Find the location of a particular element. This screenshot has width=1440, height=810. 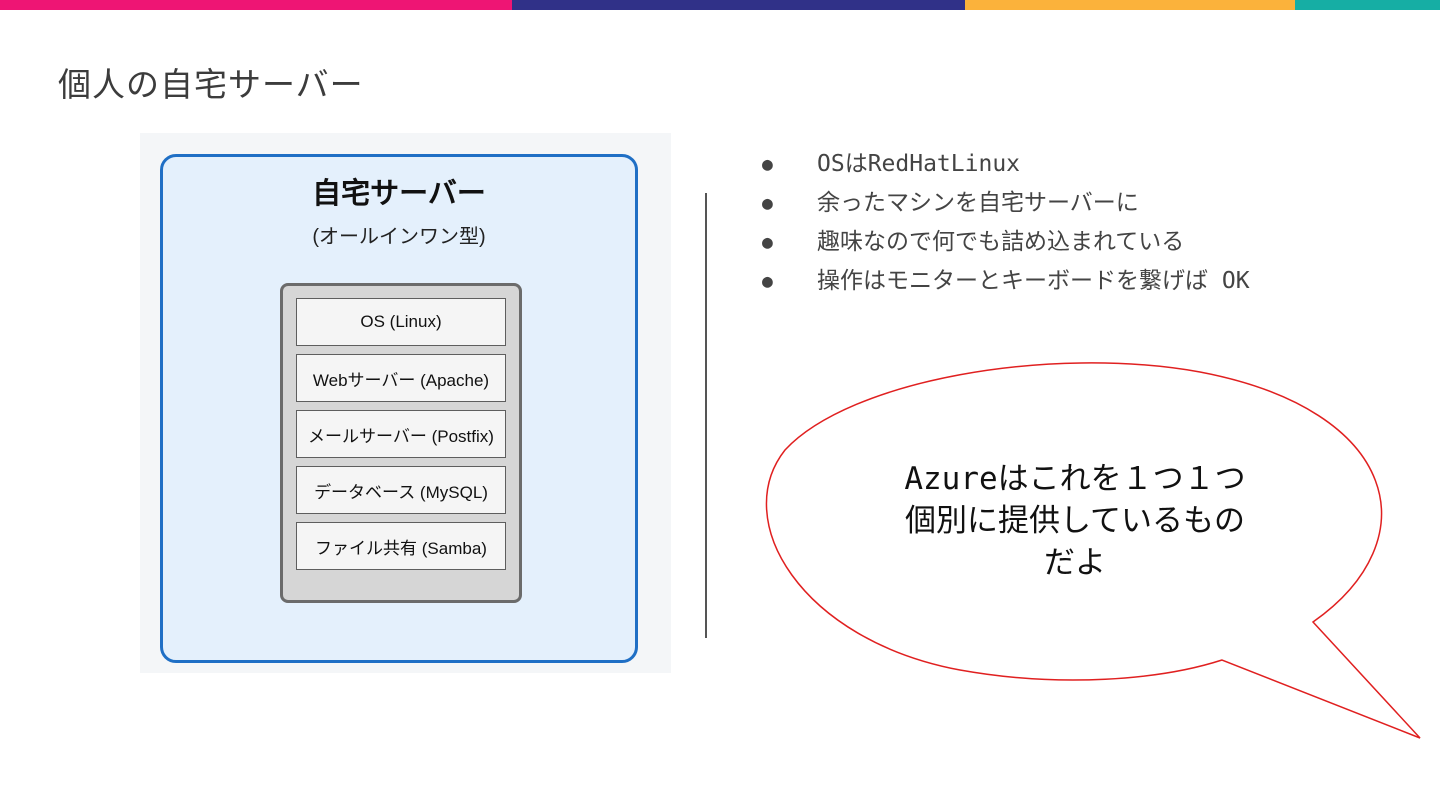

bubble-line: だよ is located at coordinates (1075, 563).